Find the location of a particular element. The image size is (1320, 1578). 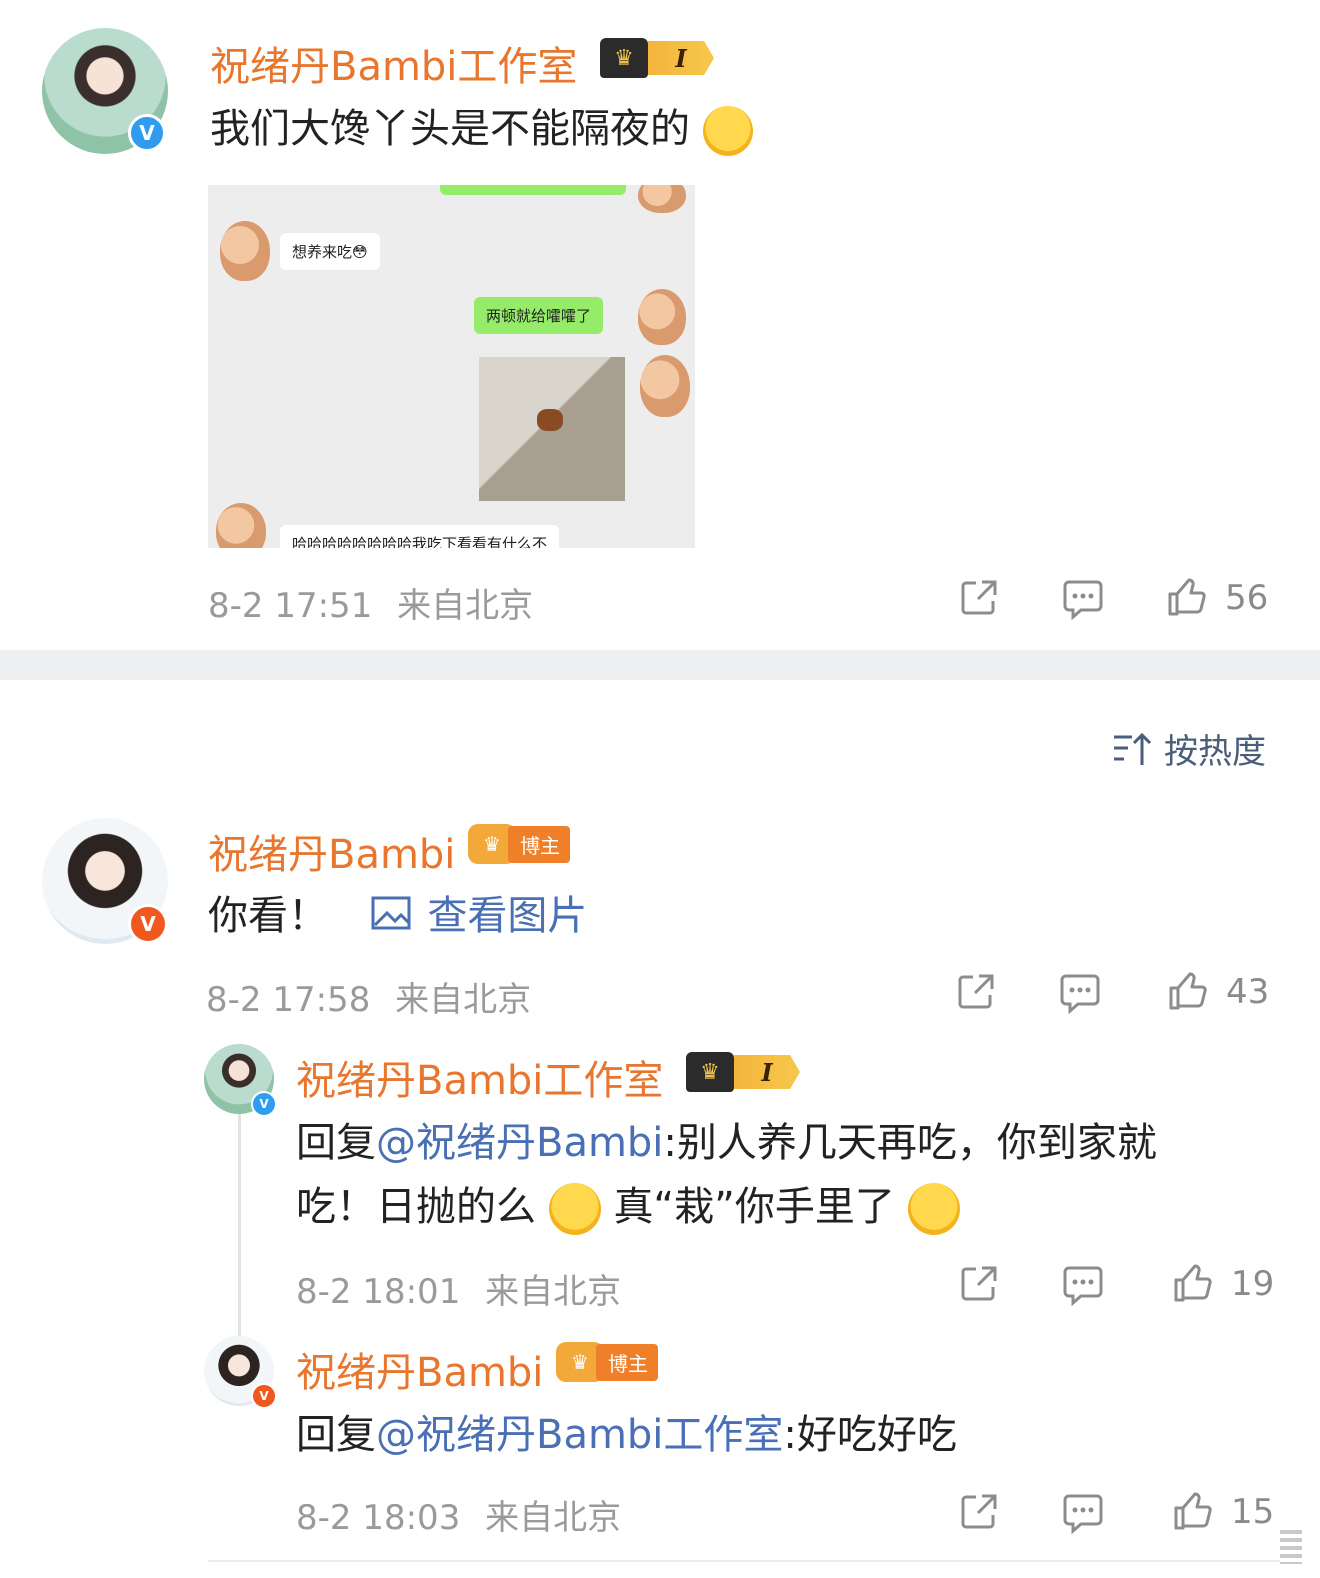

reply-body: :好吃好吃 is located at coordinates (870, 1435).